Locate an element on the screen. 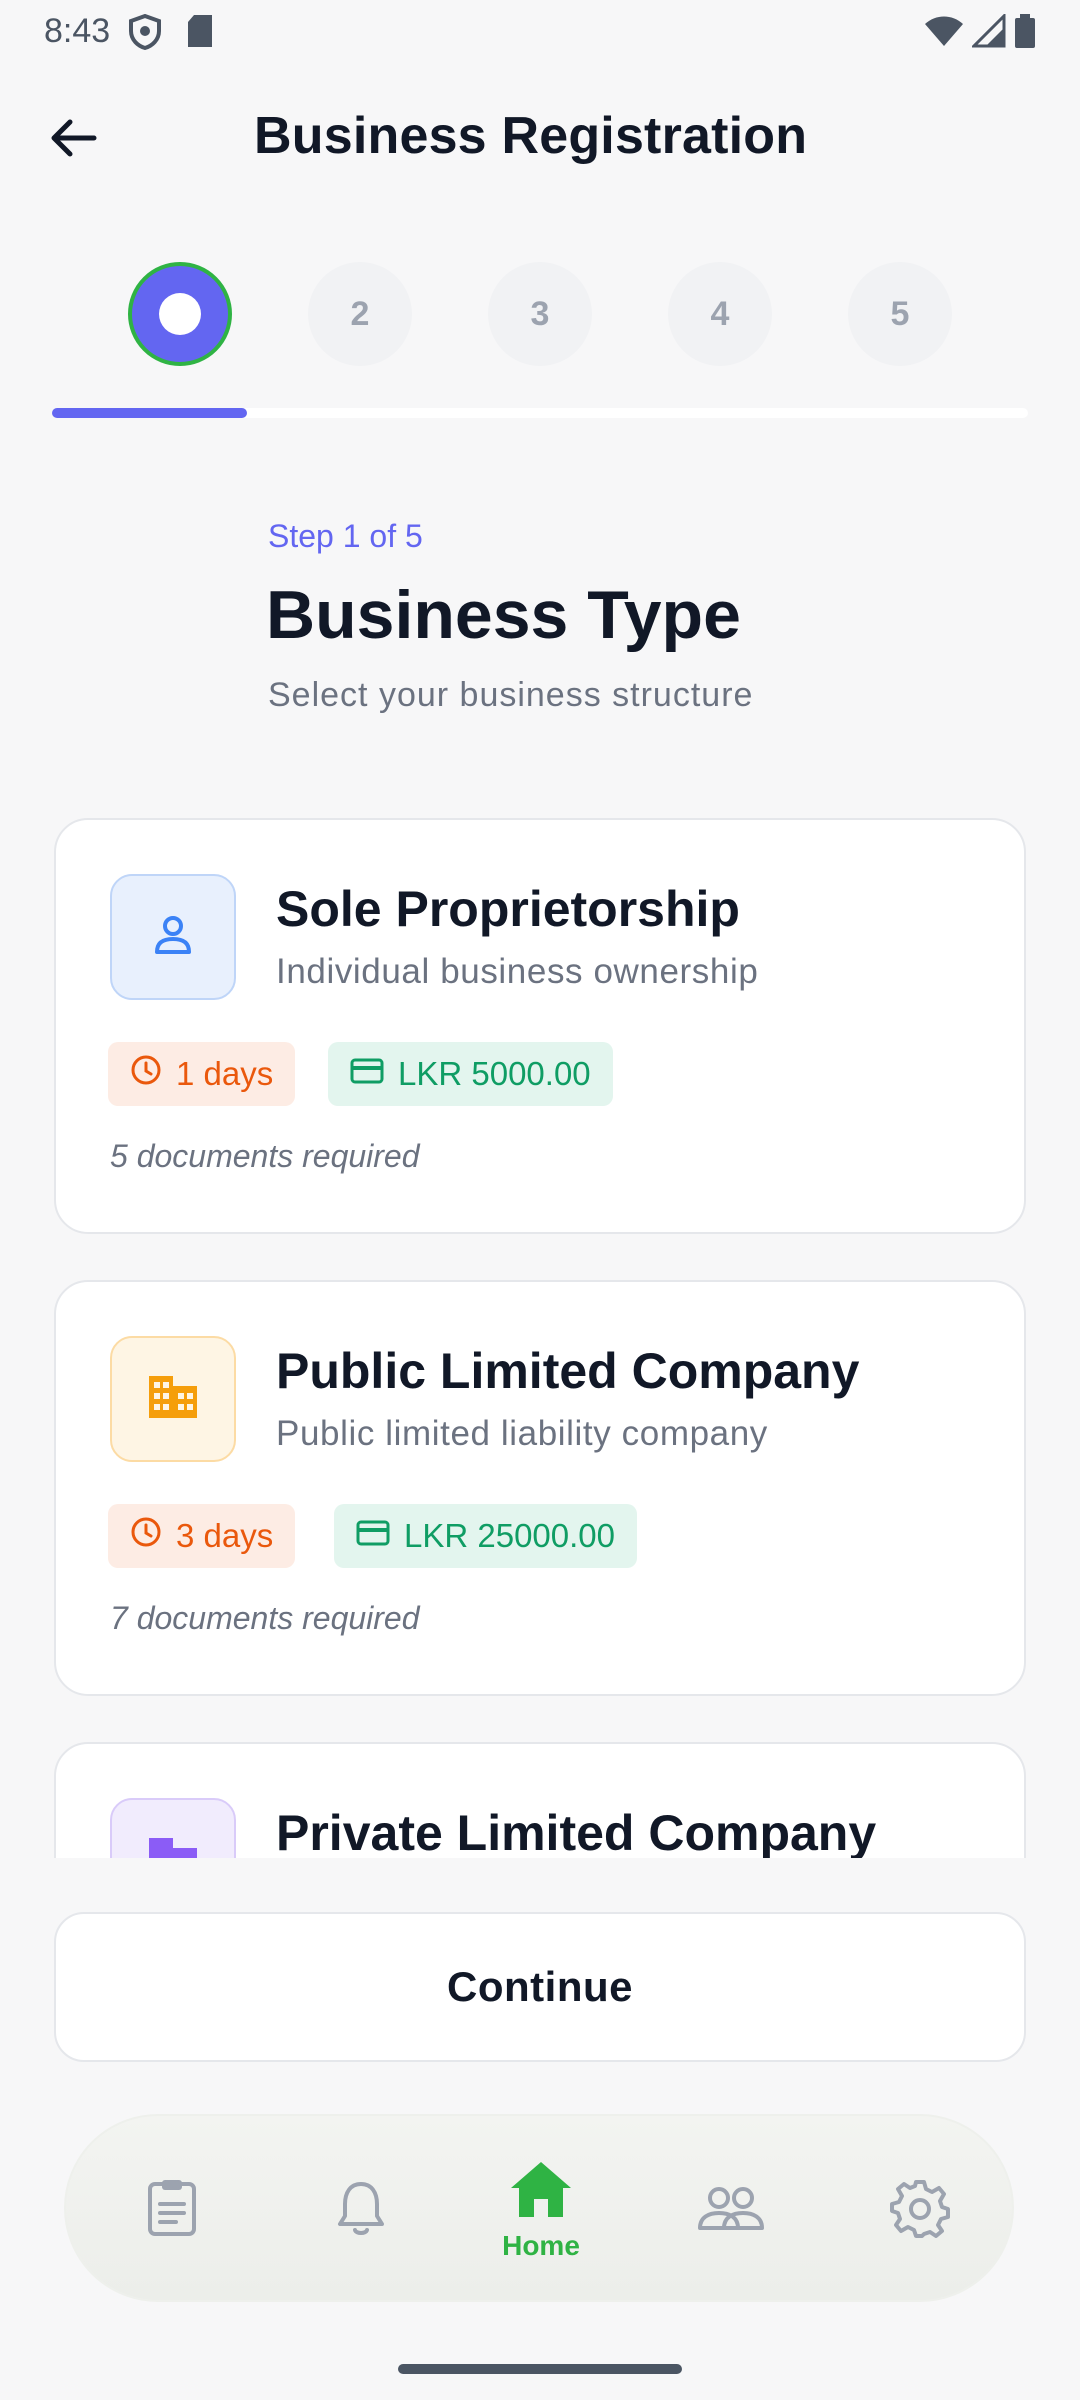 Image resolution: width=1080 pixels, height=2400 pixels. app-header: Business Registration is located at coordinates (540, 136).